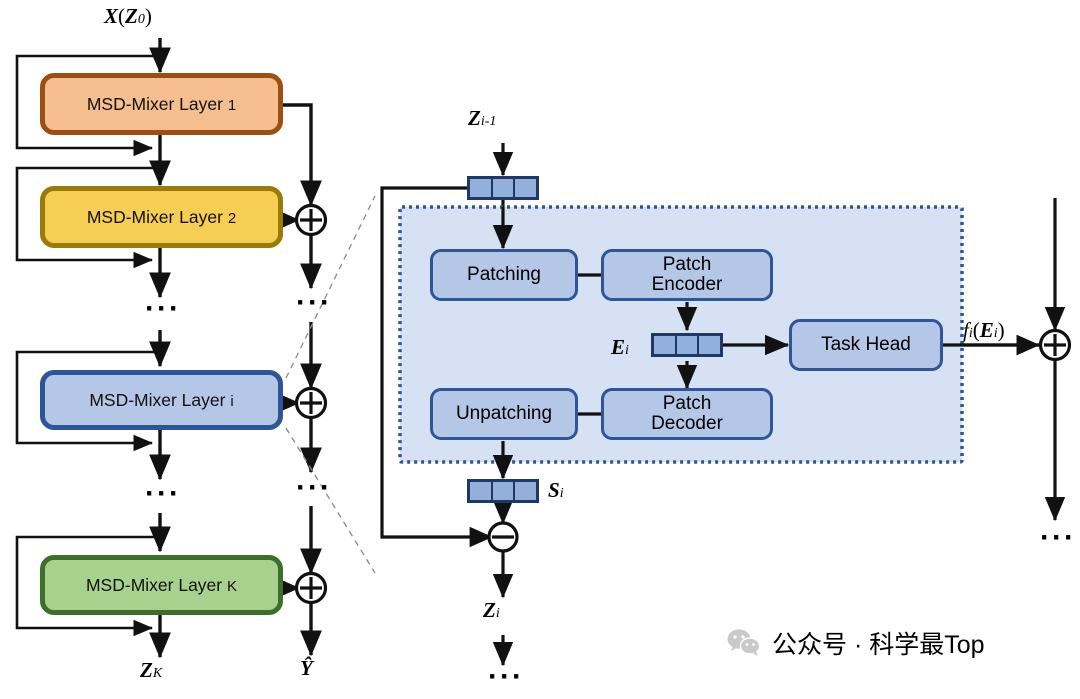  Describe the element at coordinates (148, 16) in the screenshot. I see `paren-close: )` at that location.